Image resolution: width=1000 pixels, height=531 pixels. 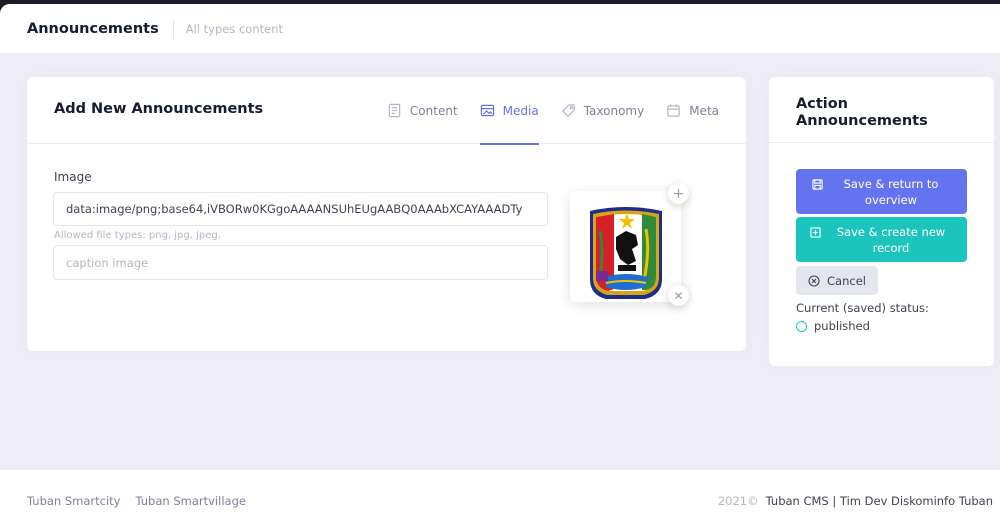 I want to click on image-url-input, so click(x=300, y=209).